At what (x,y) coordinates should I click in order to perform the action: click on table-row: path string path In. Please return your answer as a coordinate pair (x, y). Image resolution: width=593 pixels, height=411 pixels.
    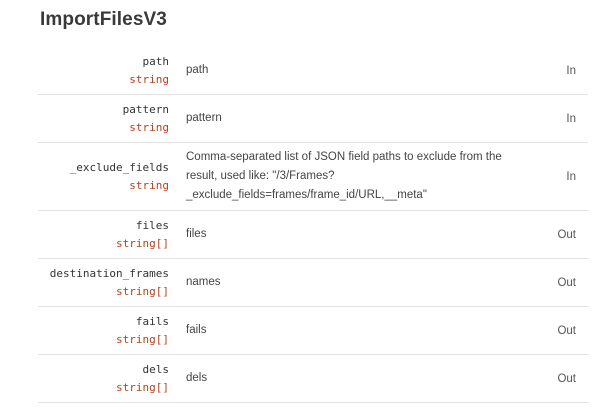
    Looking at the image, I should click on (313, 71).